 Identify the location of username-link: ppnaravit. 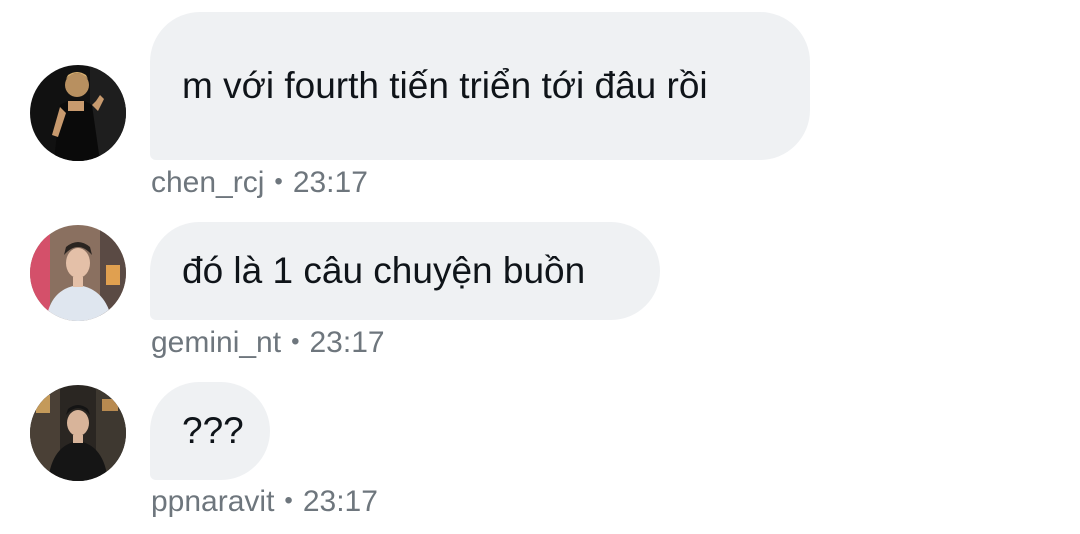
(212, 501).